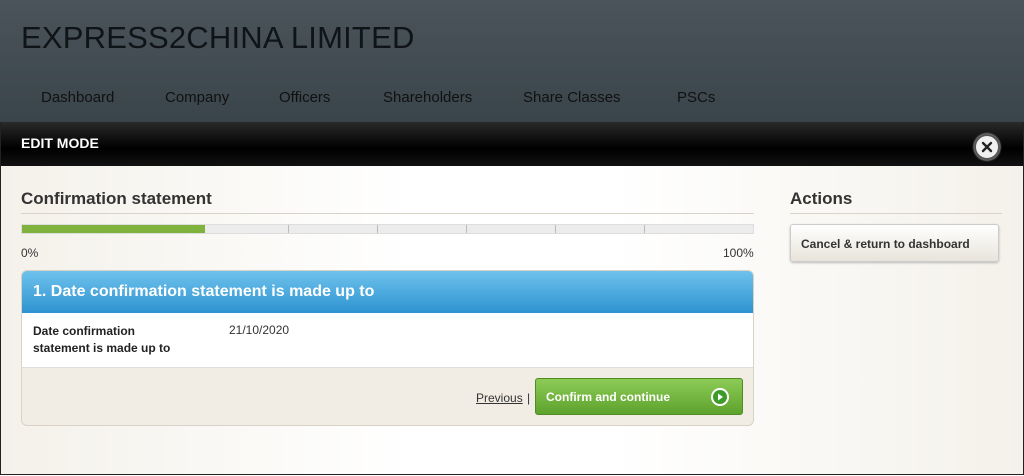  What do you see at coordinates (499, 398) in the screenshot?
I see `previous-link: Previous` at bounding box center [499, 398].